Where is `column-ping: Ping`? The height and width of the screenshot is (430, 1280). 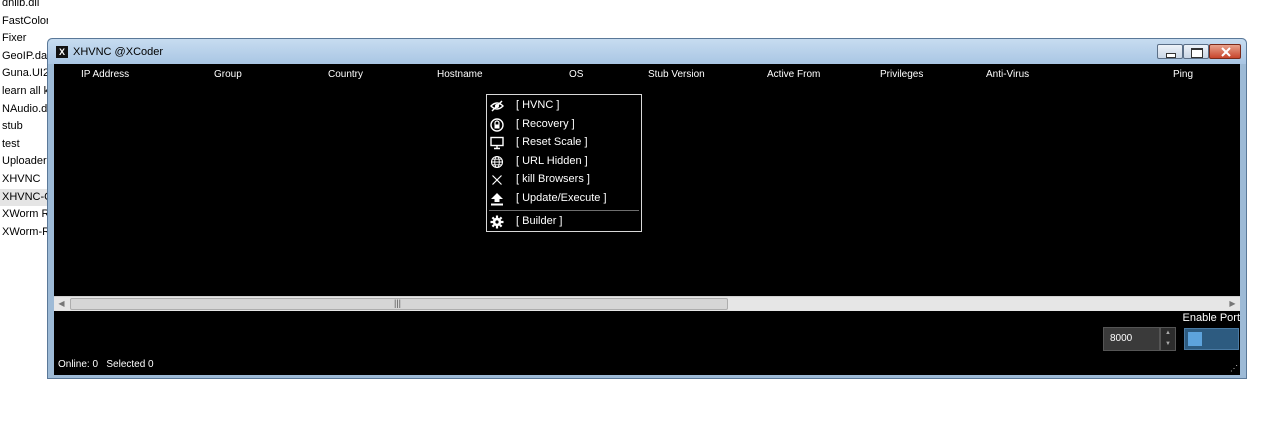
column-ping: Ping is located at coordinates (1183, 74).